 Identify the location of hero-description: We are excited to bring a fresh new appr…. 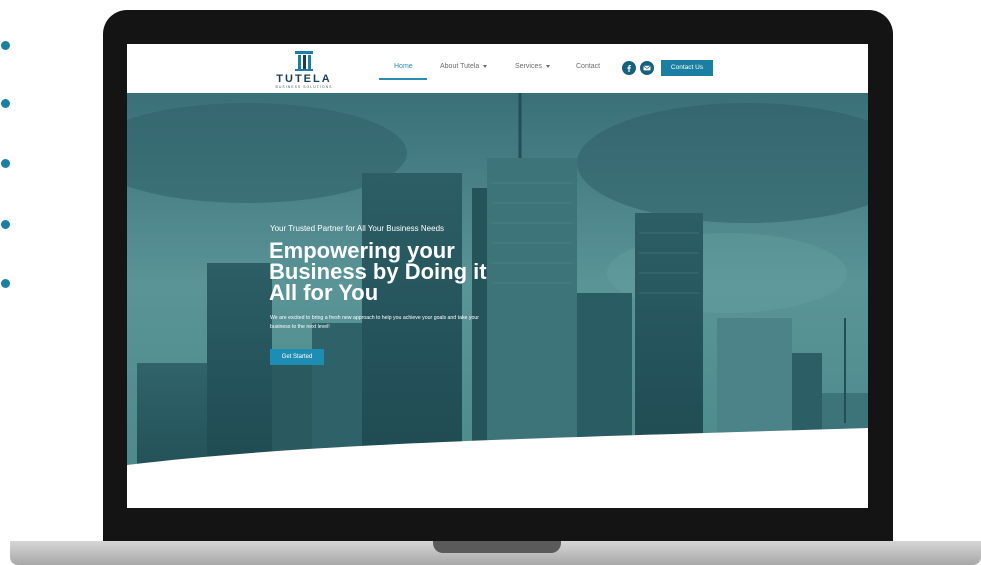
(374, 322).